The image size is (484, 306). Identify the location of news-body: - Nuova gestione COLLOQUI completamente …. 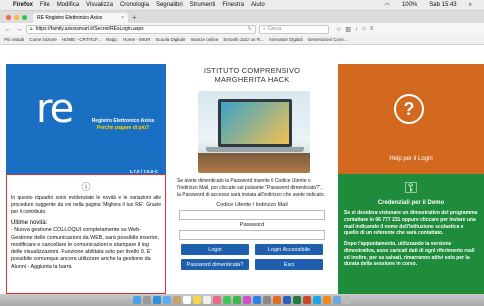
(85, 248).